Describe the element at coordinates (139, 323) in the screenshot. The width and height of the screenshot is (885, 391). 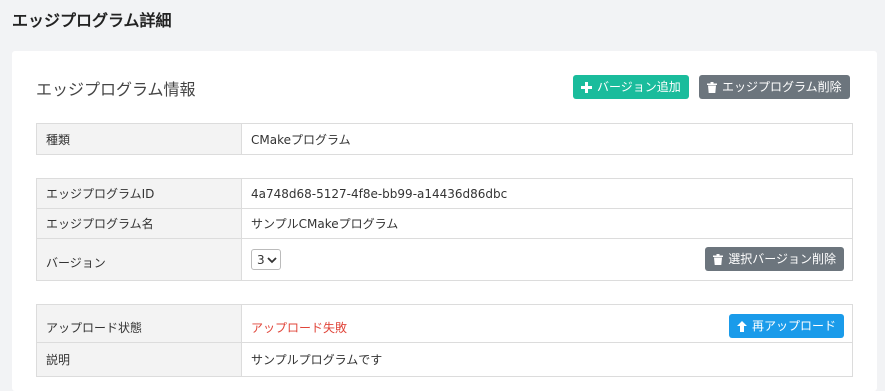
I see `upload-status-label: アップロード状態` at that location.